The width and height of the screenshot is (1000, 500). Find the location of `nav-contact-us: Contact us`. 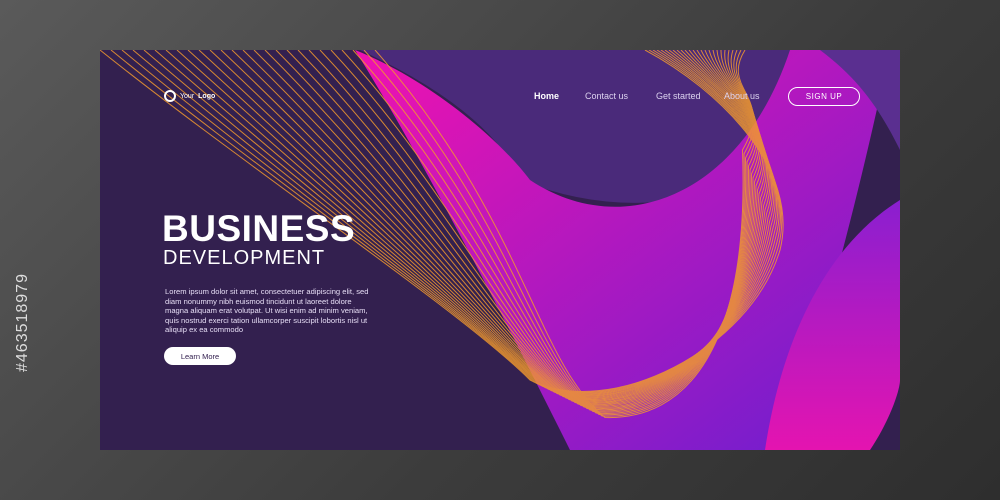

nav-contact-us: Contact us is located at coordinates (606, 96).